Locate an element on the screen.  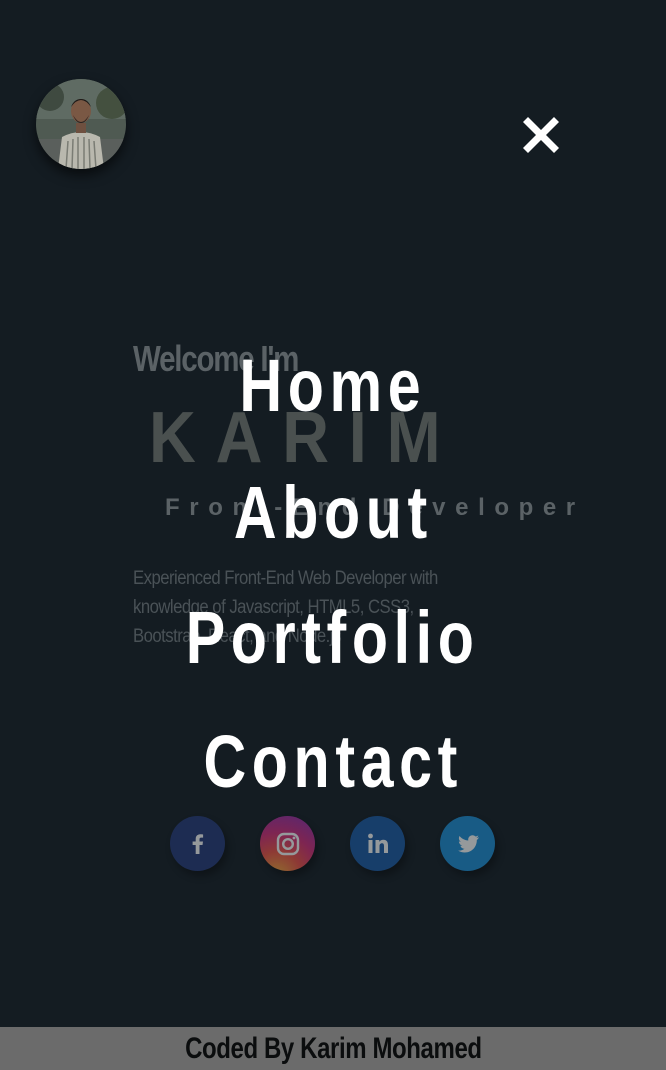
nav-link-about: About is located at coordinates (333, 513).